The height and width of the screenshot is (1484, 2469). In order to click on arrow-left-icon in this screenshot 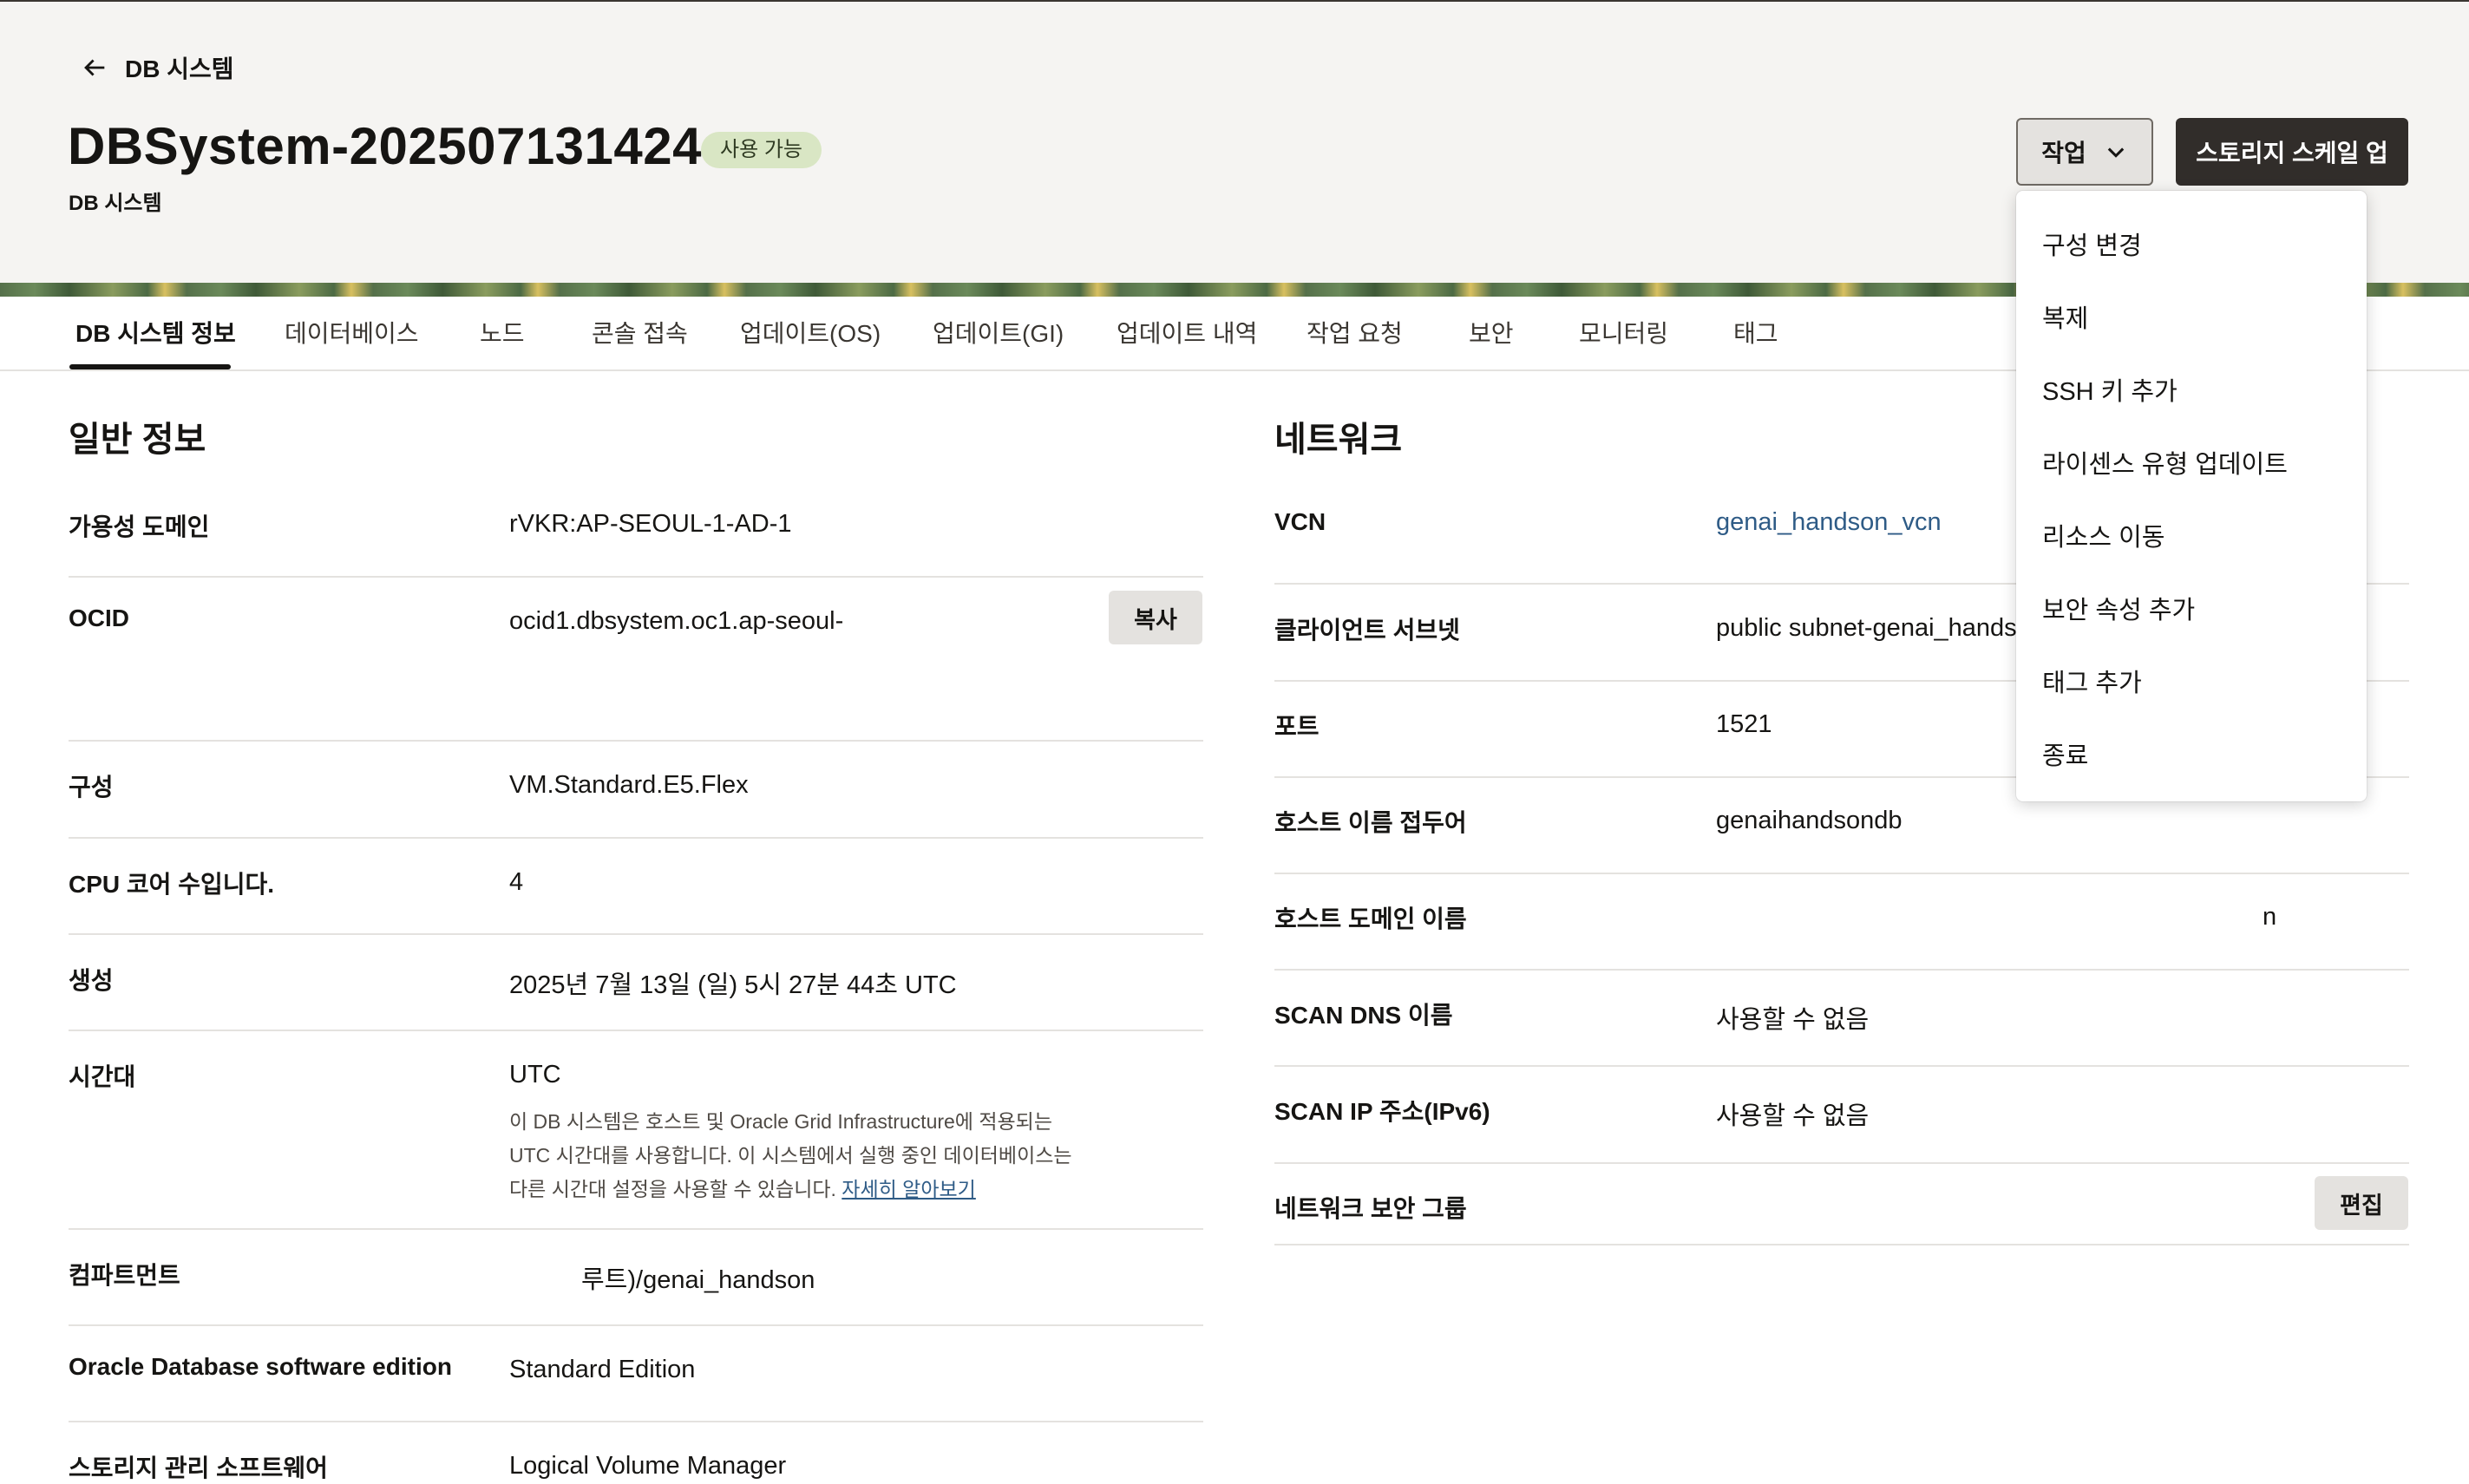, I will do `click(94, 67)`.